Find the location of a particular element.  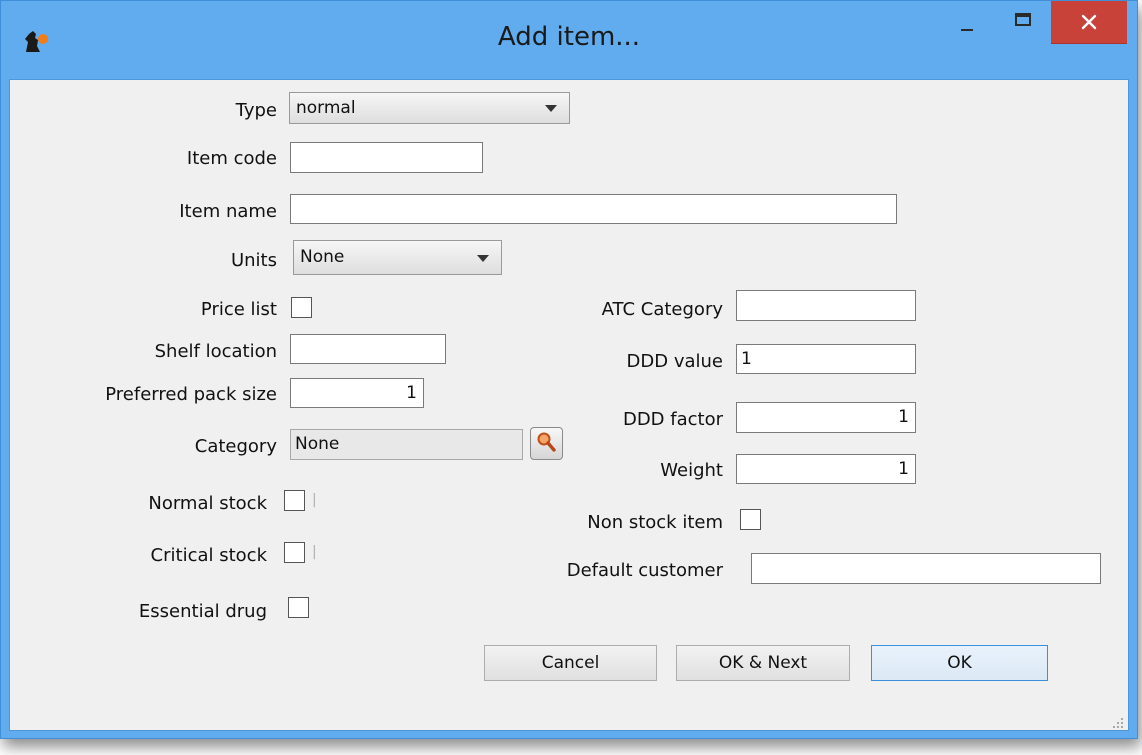

critical-stock-label: Critical stock is located at coordinates (208, 555).